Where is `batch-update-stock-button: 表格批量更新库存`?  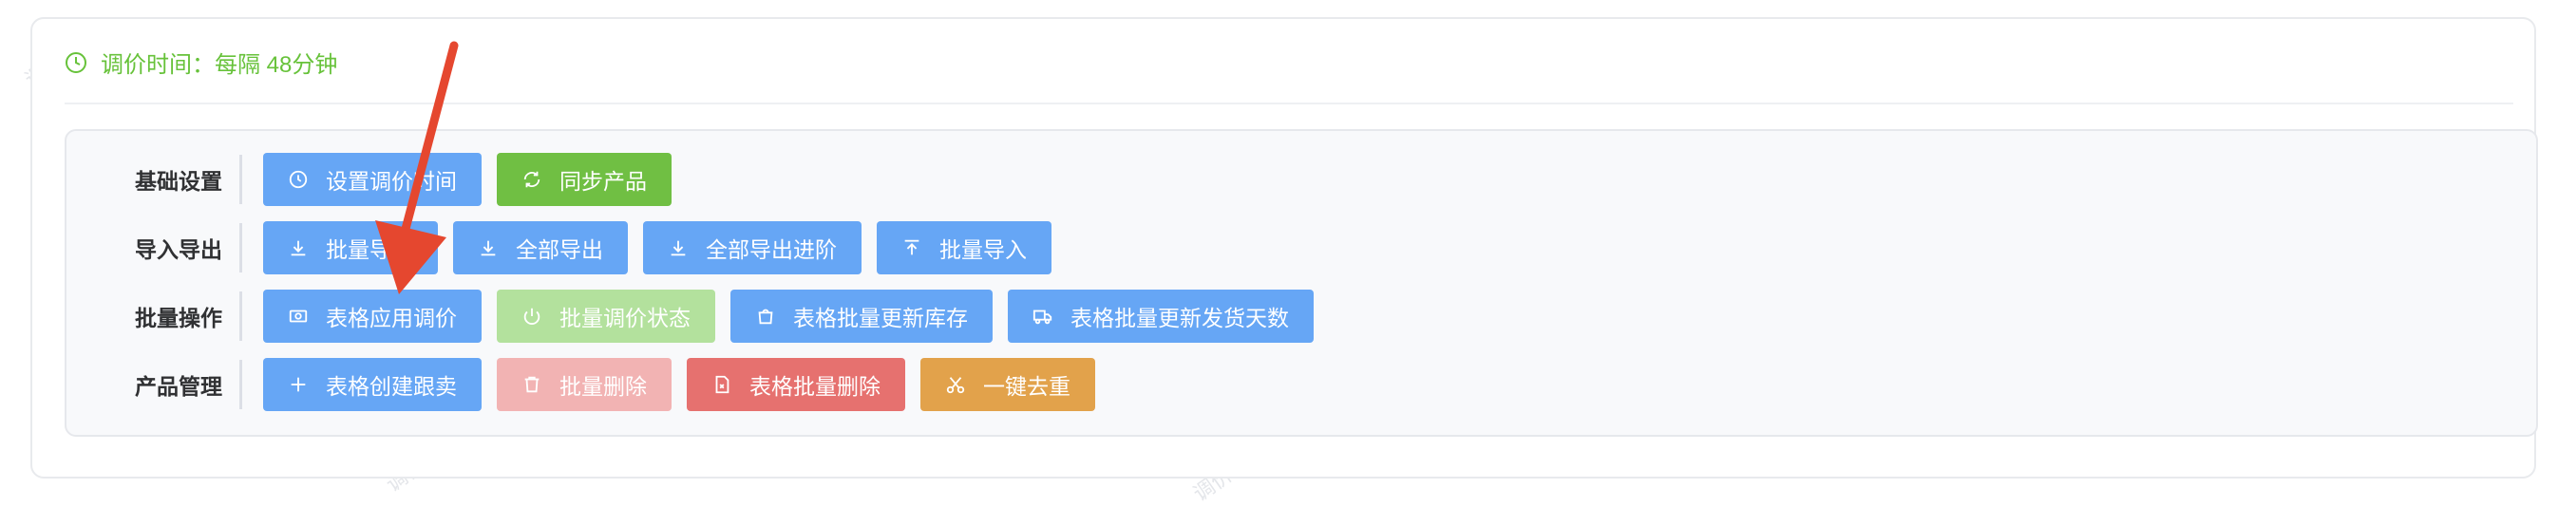
batch-update-stock-button: 表格批量更新库存 is located at coordinates (861, 316).